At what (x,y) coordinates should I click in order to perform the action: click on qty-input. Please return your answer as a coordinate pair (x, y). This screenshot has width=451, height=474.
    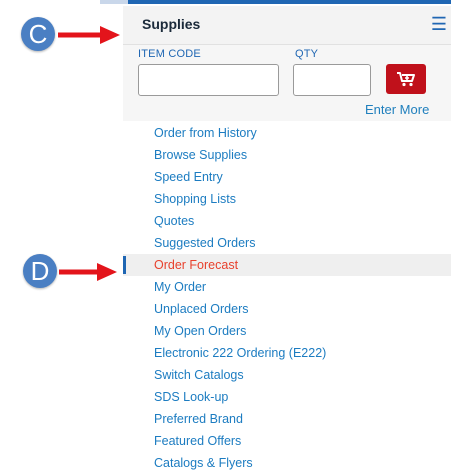
    Looking at the image, I should click on (332, 80).